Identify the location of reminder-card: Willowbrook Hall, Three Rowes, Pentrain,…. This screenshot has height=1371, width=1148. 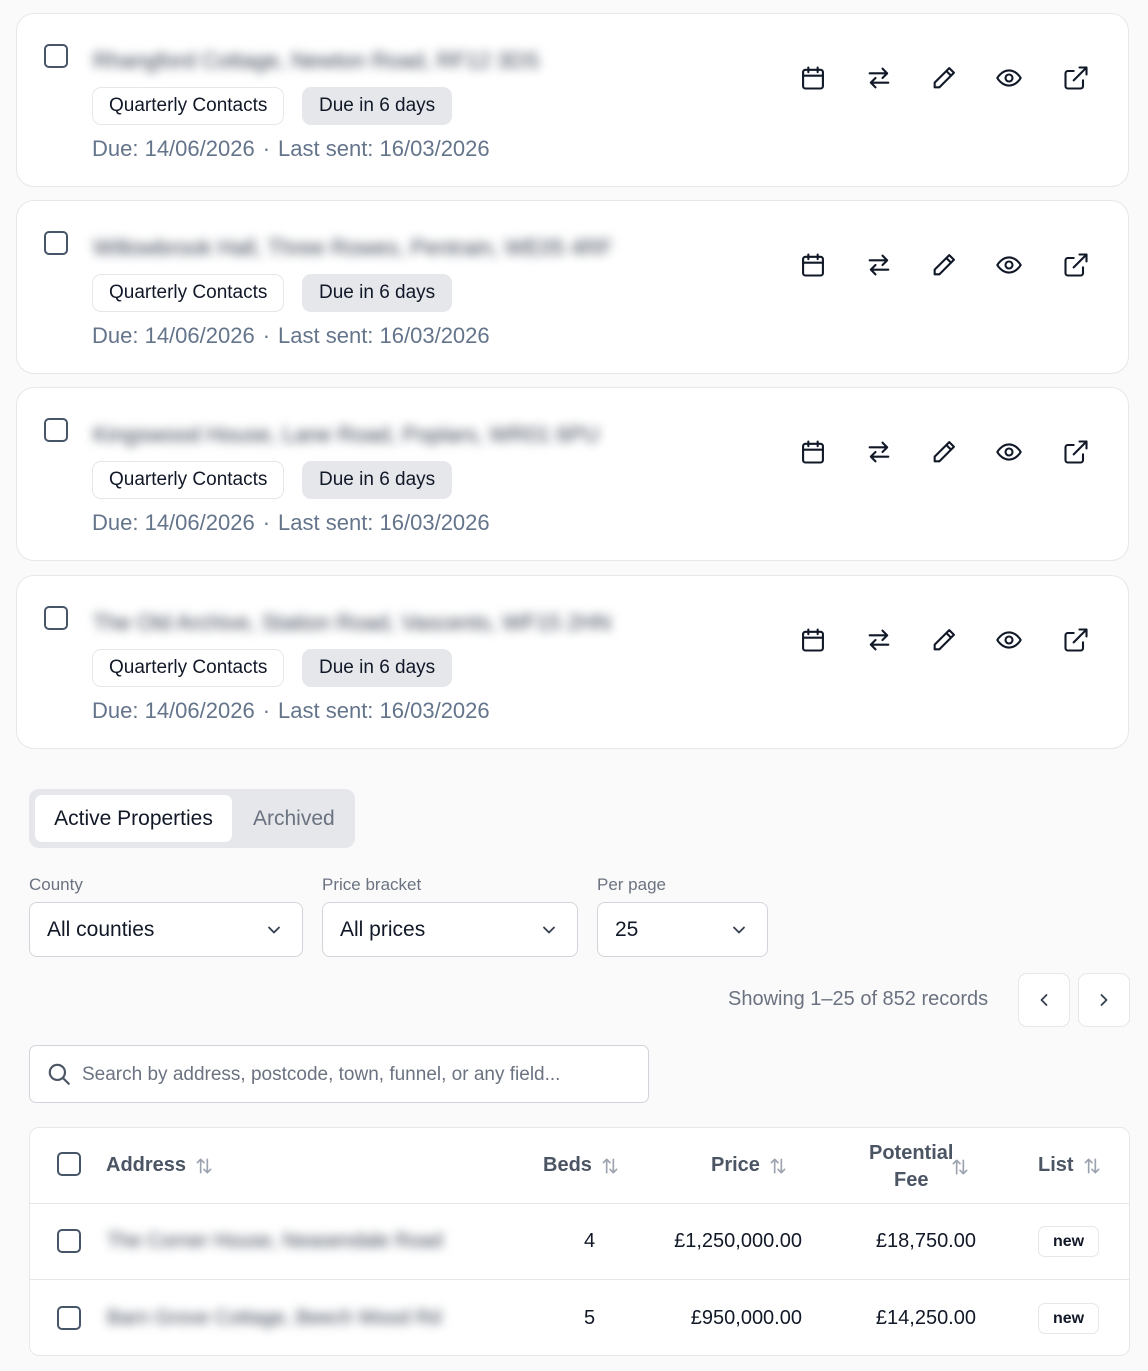
(572, 287).